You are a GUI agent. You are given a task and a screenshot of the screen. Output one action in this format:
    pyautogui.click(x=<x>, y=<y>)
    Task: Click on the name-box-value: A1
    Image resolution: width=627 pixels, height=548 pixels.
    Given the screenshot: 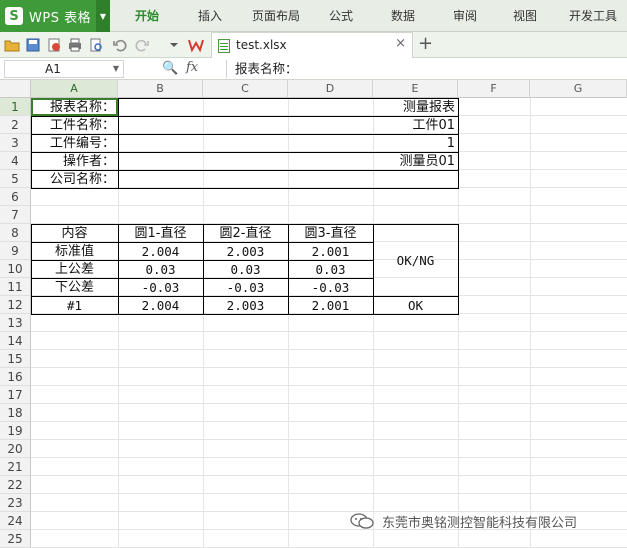 What is the action you would take?
    pyautogui.click(x=53, y=69)
    